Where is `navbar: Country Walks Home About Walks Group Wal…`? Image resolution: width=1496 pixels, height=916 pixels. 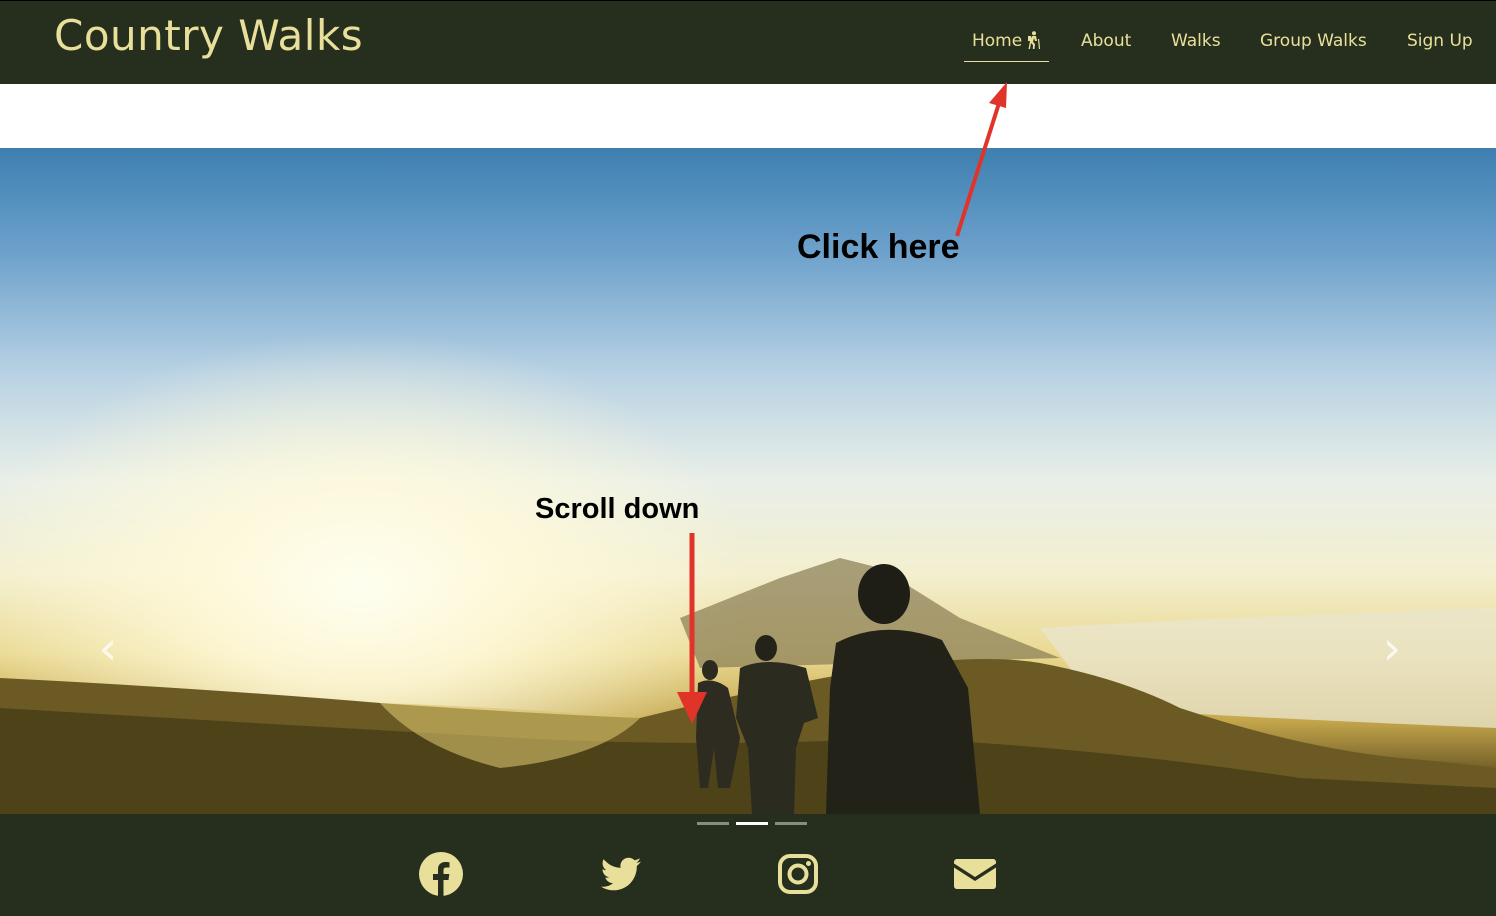 navbar: Country Walks Home About Walks Group Wal… is located at coordinates (748, 42).